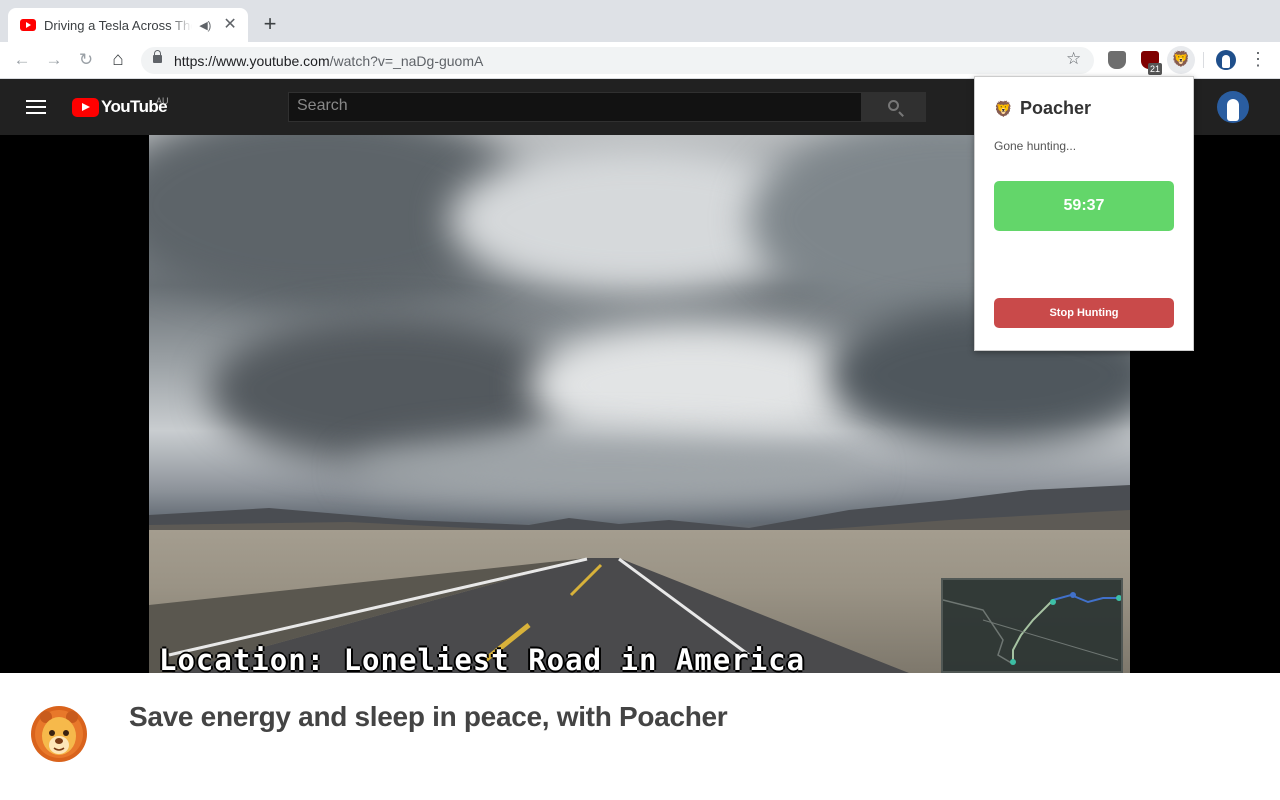 The height and width of the screenshot is (800, 1280). What do you see at coordinates (1233, 107) in the screenshot?
I see `youtube-avatar` at bounding box center [1233, 107].